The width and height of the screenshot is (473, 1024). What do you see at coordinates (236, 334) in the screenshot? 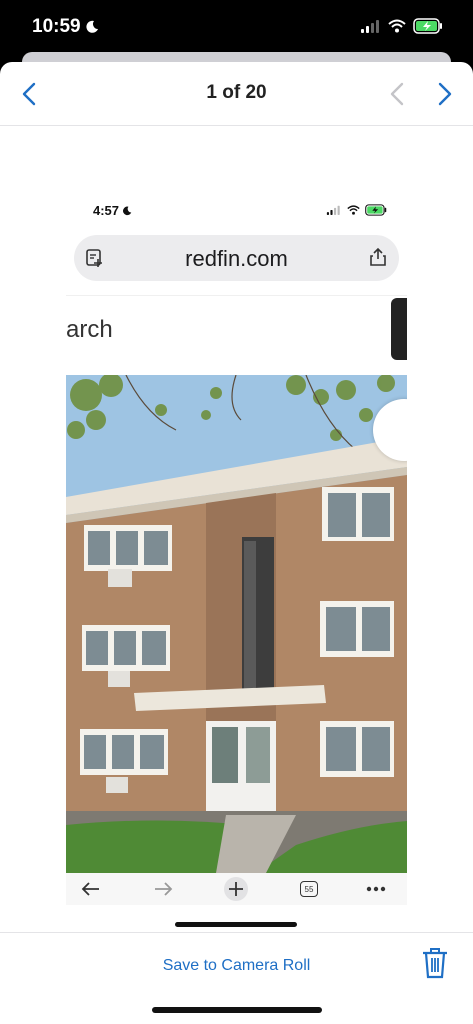
I see `search-row: arch` at bounding box center [236, 334].